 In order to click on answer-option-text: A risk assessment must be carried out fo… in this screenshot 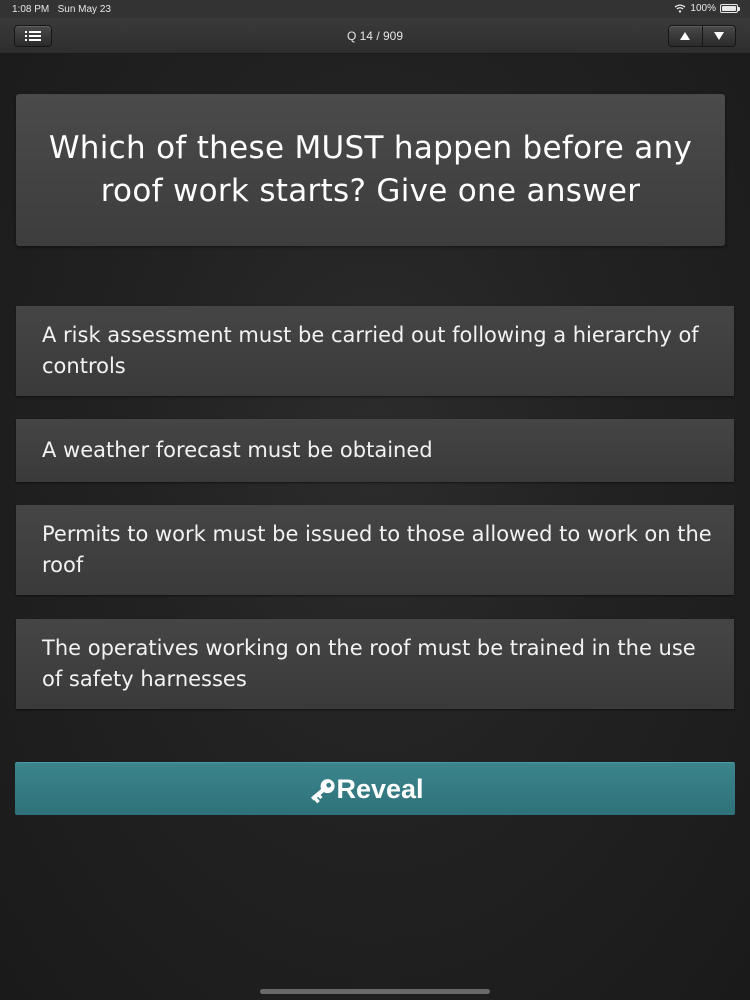, I will do `click(370, 350)`.